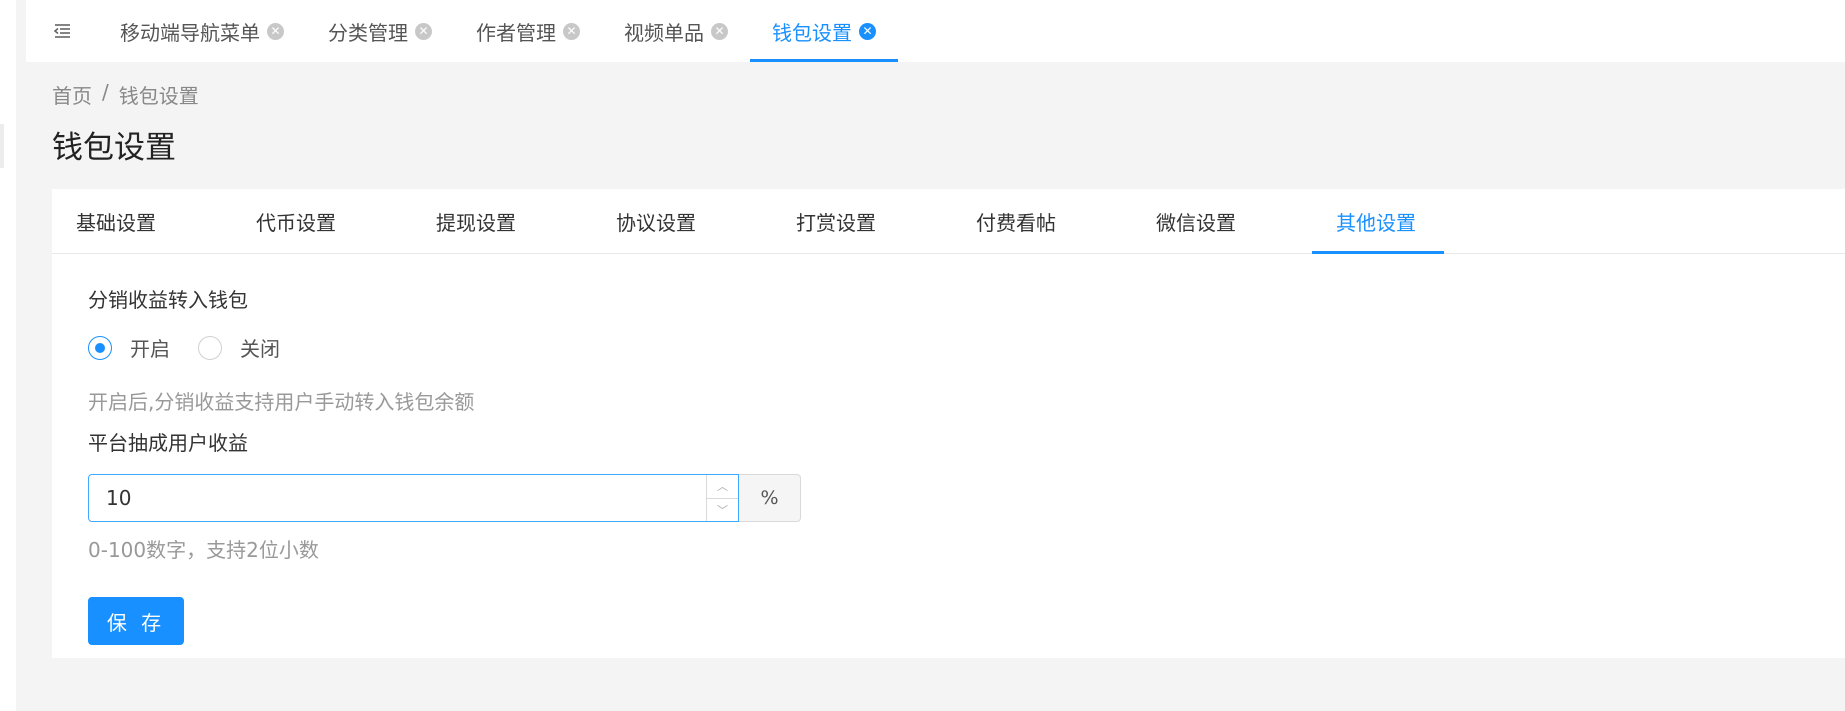 Image resolution: width=1845 pixels, height=711 pixels. I want to click on radio-off-label: 关闭, so click(260, 349).